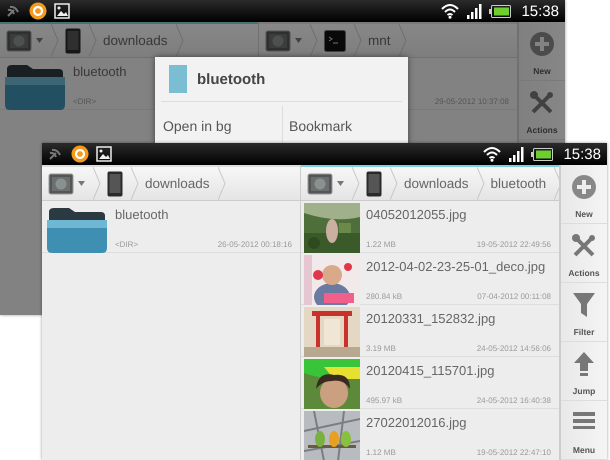  Describe the element at coordinates (345, 126) in the screenshot. I see `dialog-option: Bookmark` at that location.